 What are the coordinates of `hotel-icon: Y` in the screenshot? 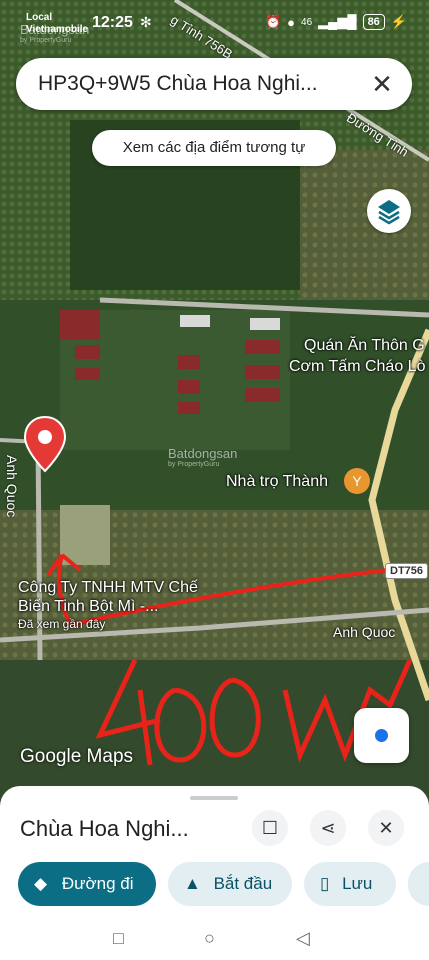 It's located at (357, 481).